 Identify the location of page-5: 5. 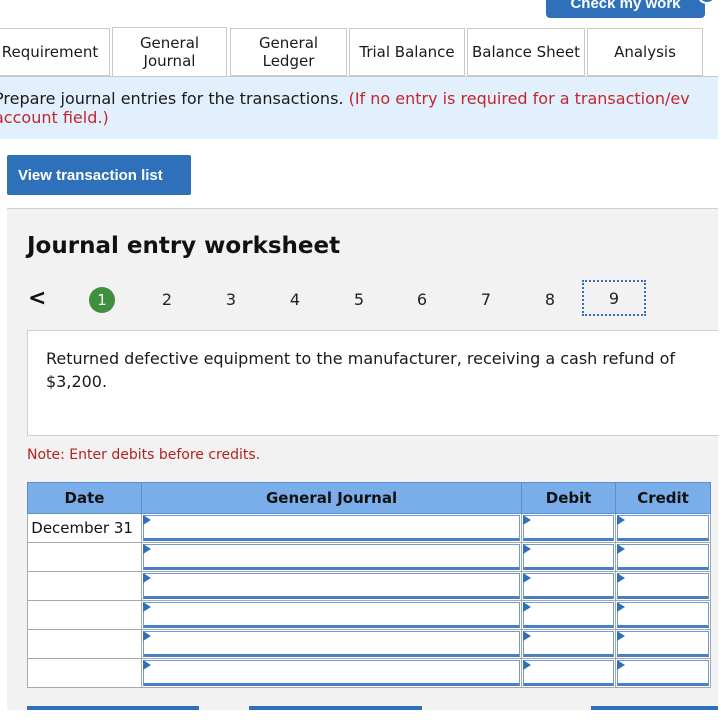
(359, 299).